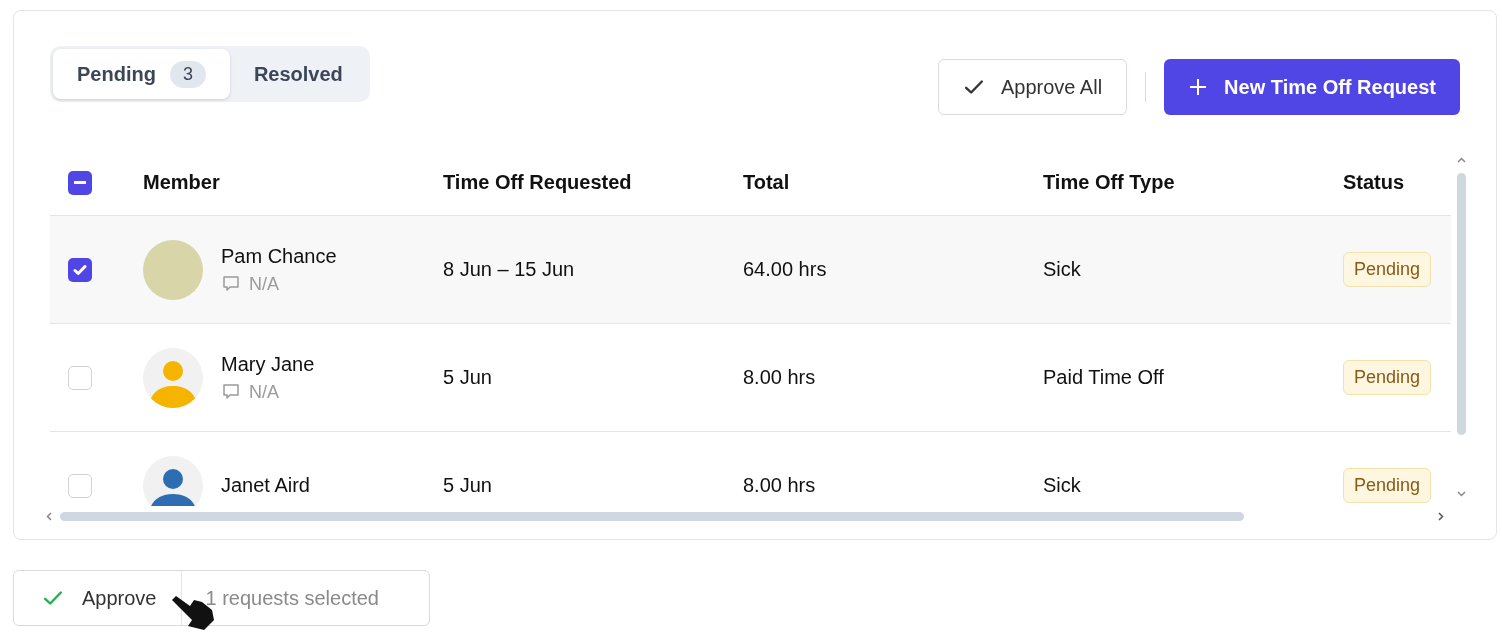 This screenshot has width=1502, height=642. What do you see at coordinates (187, 74) in the screenshot?
I see `count-badge: 3` at bounding box center [187, 74].